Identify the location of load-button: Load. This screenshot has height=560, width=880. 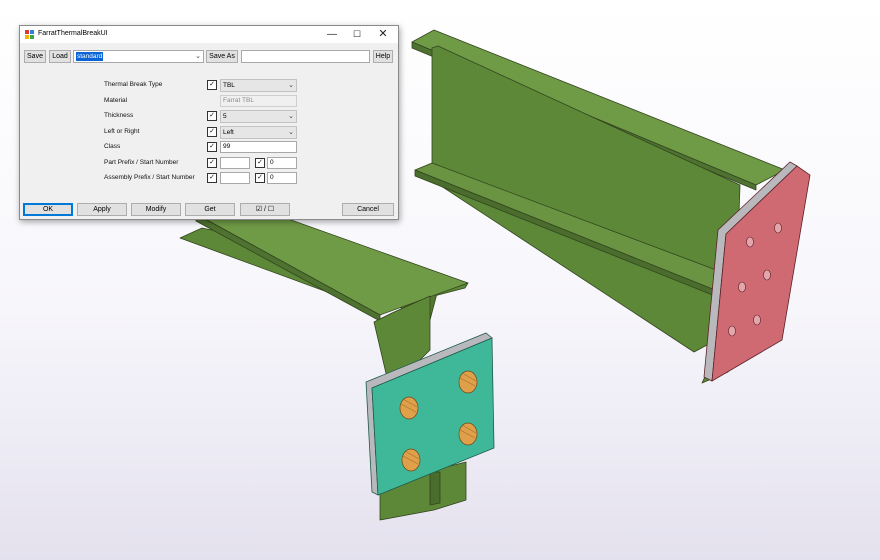
(60, 56).